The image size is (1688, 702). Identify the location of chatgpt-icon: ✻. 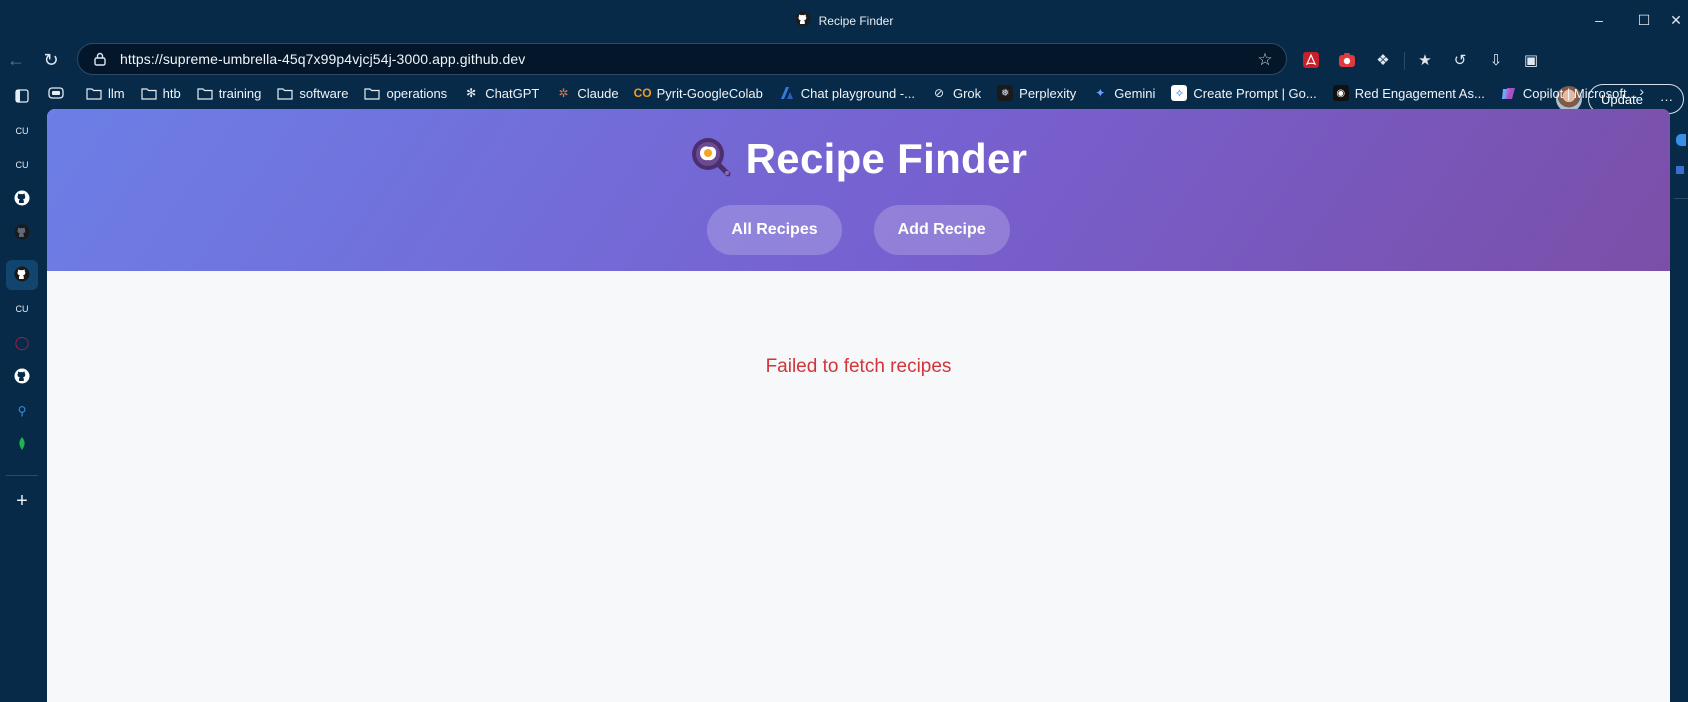
(471, 93).